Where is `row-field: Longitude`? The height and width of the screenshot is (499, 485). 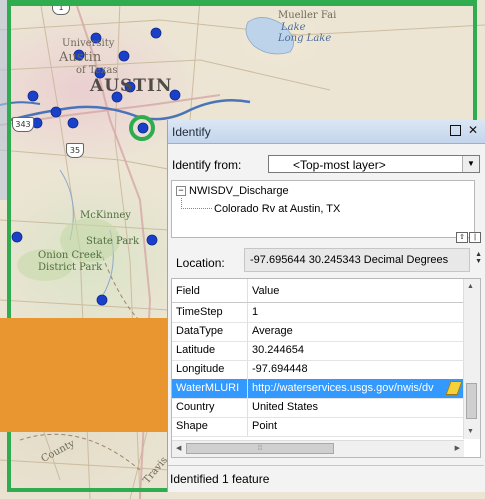
row-field: Longitude is located at coordinates (200, 369).